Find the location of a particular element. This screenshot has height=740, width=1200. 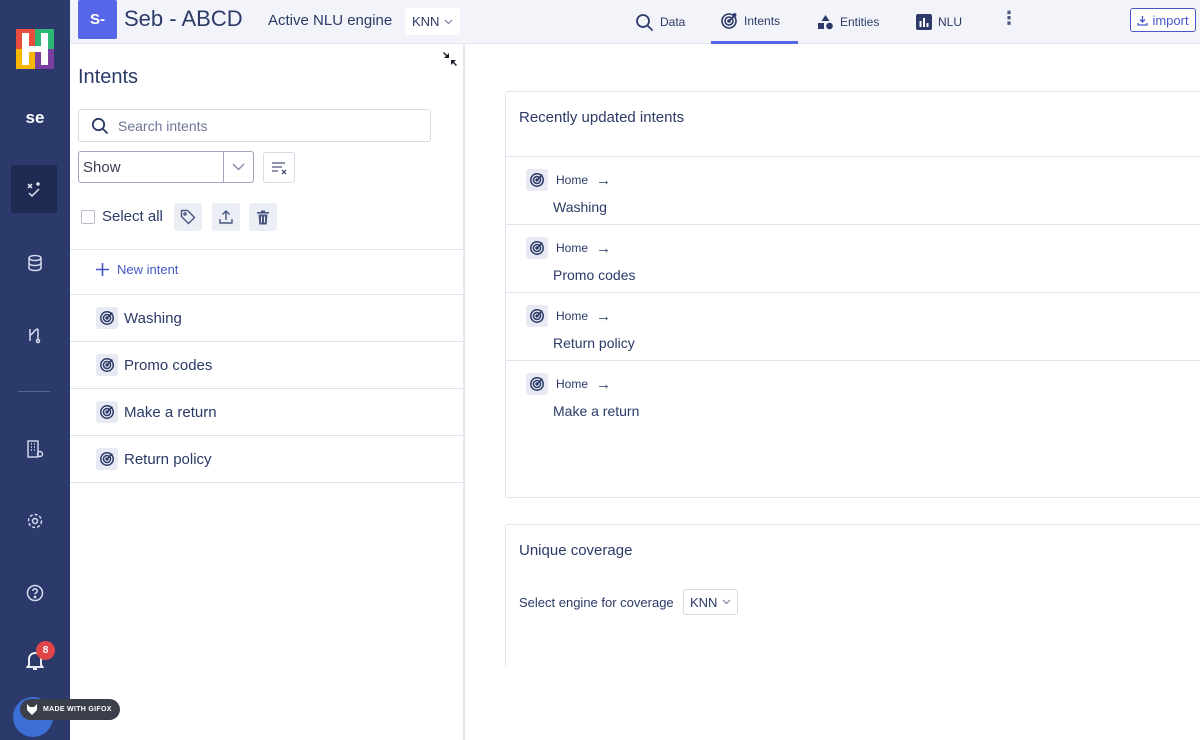

clear-filter-icon is located at coordinates (278, 167).